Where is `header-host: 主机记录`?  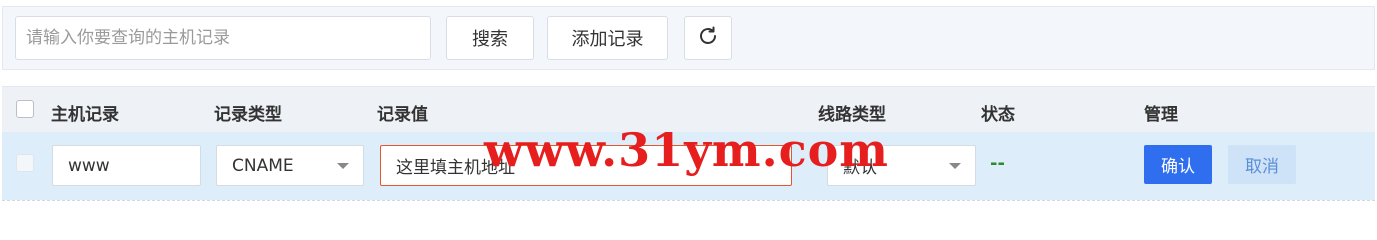 header-host: 主机记录 is located at coordinates (85, 115).